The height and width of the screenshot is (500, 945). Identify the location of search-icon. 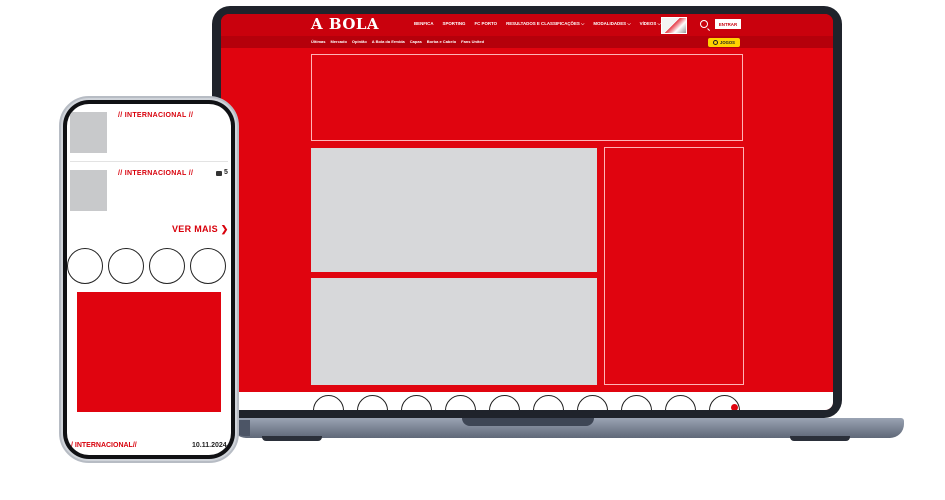
(704, 24).